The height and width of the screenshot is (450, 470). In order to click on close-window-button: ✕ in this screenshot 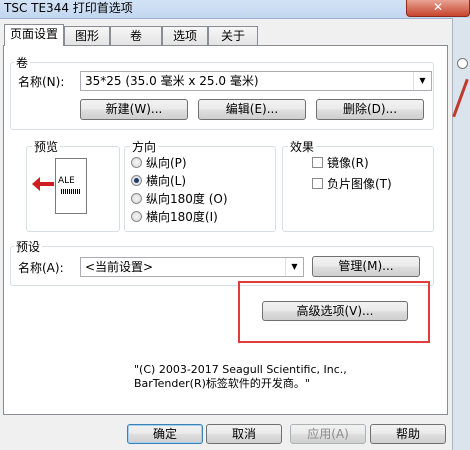, I will do `click(438, 8)`.